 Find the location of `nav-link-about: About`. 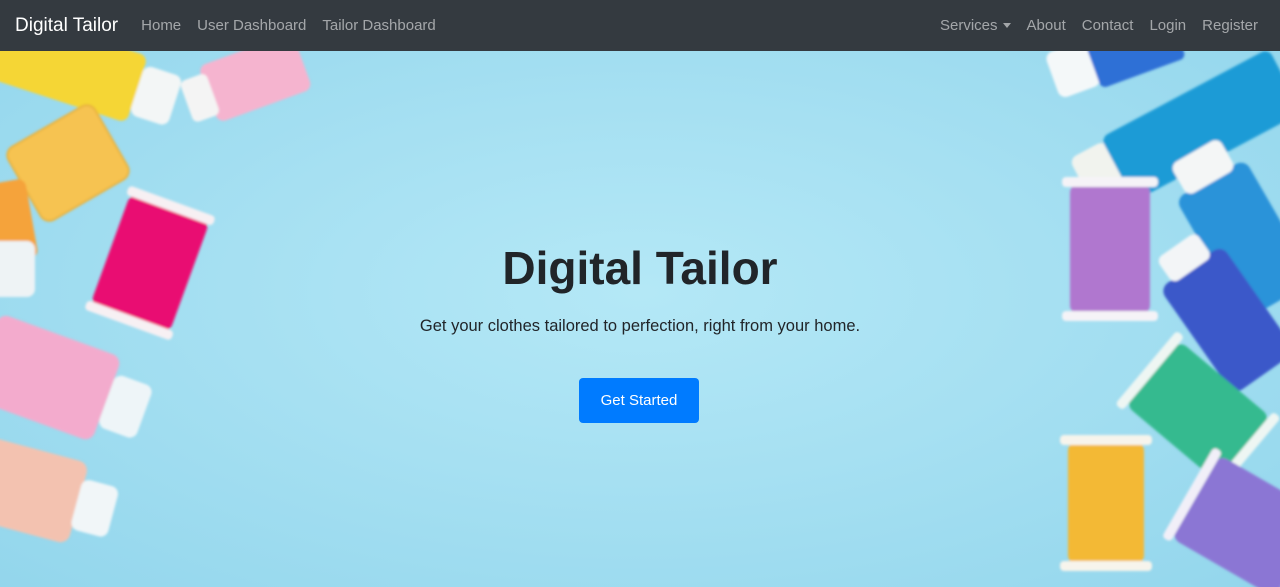

nav-link-about: About is located at coordinates (1046, 25).